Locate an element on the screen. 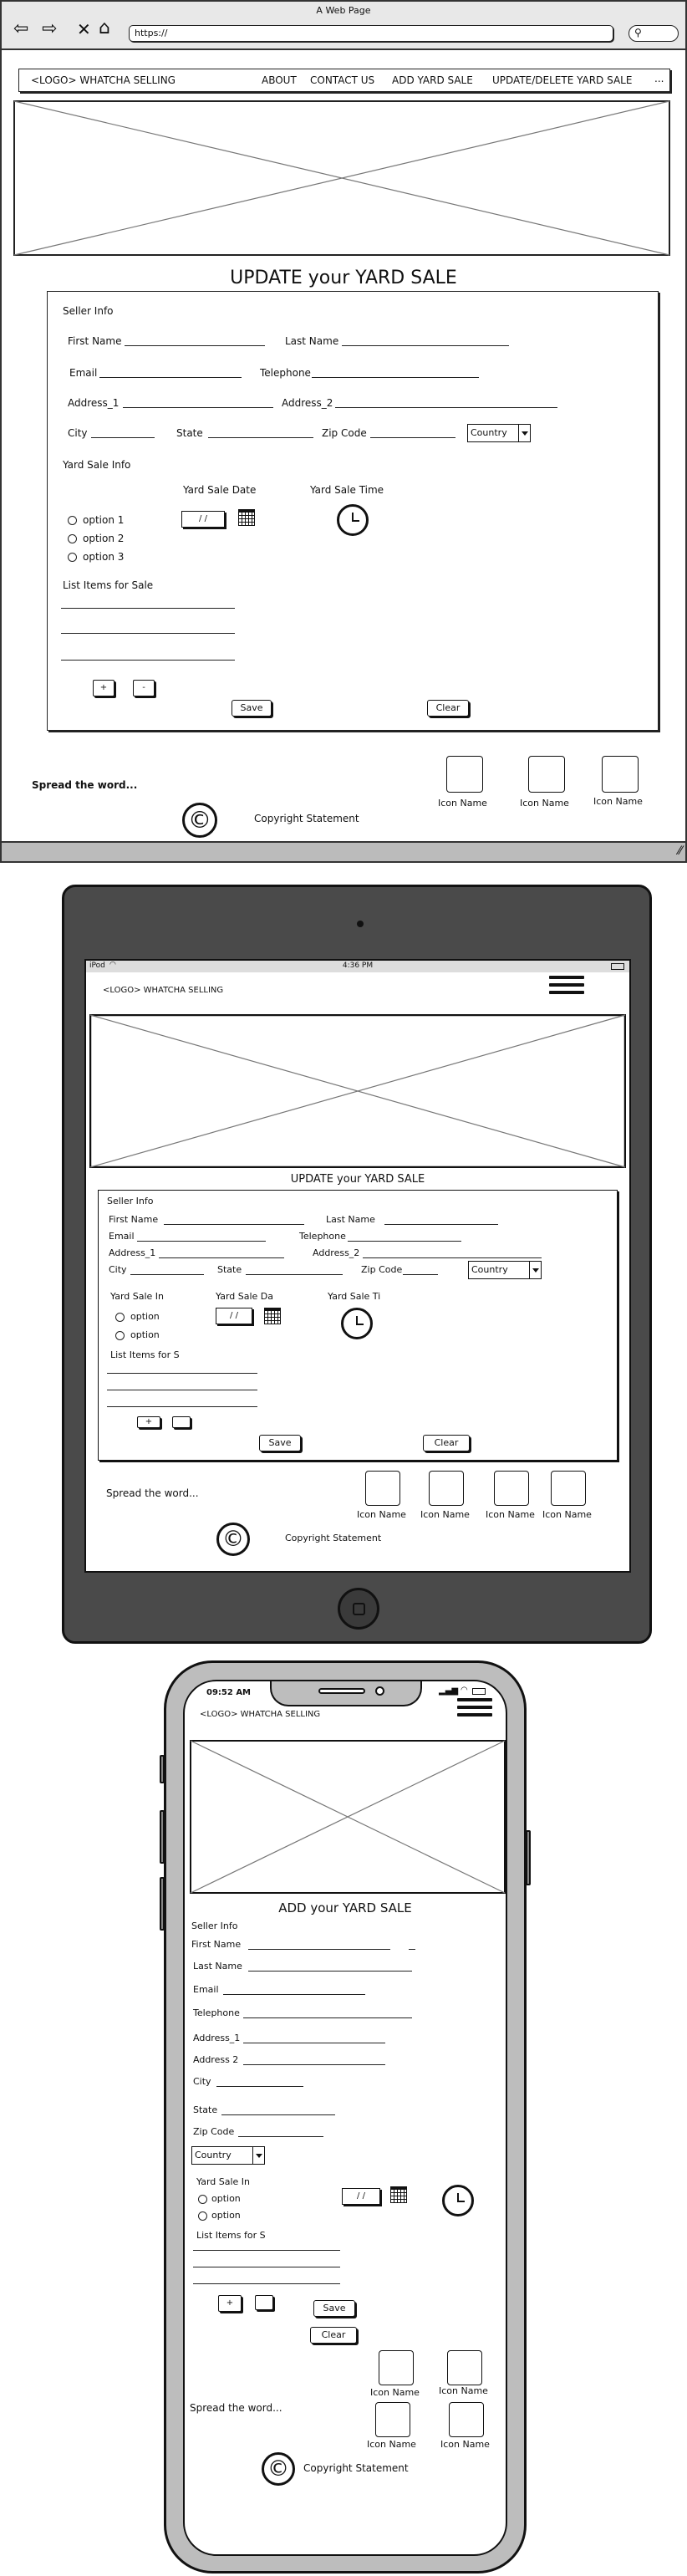 The width and height of the screenshot is (687, 2576). phone-add-item-button: + is located at coordinates (230, 2304).